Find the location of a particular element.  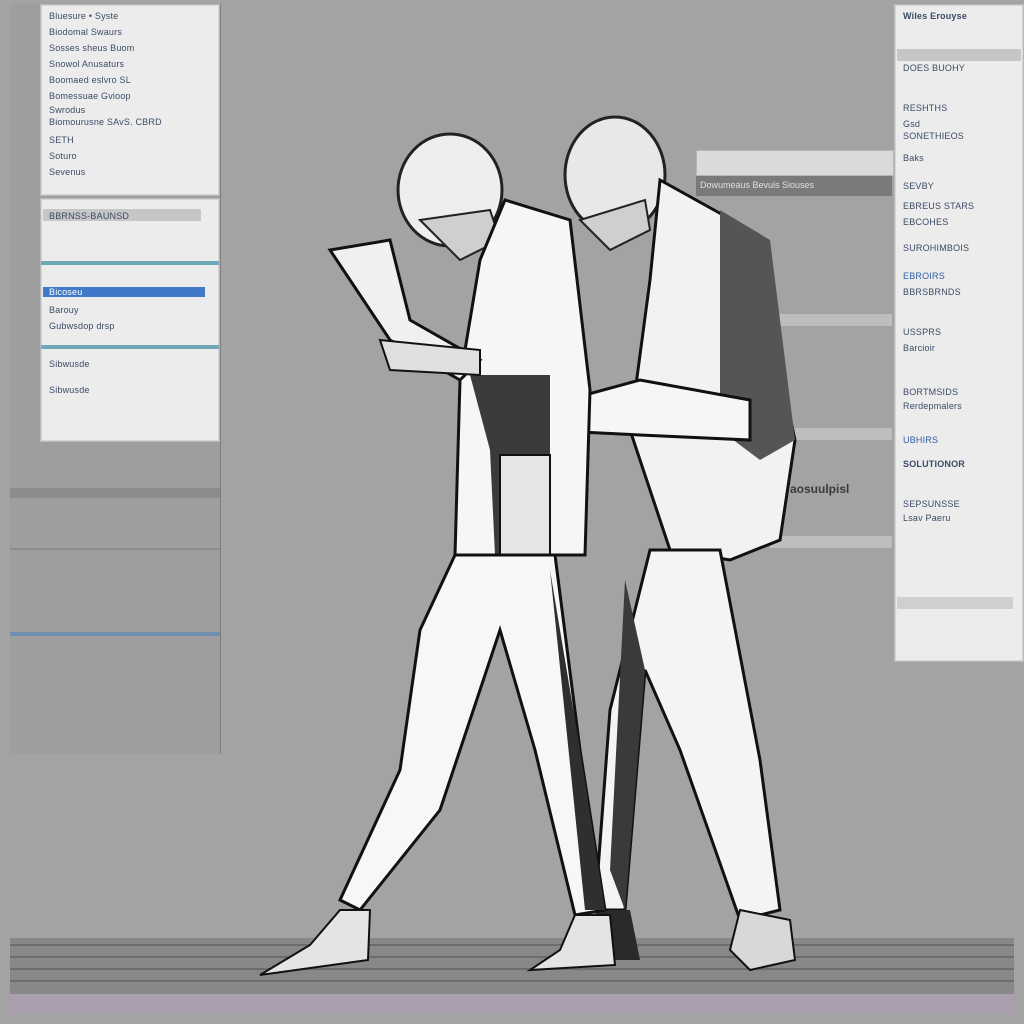

list-item: Baks is located at coordinates (913, 158).